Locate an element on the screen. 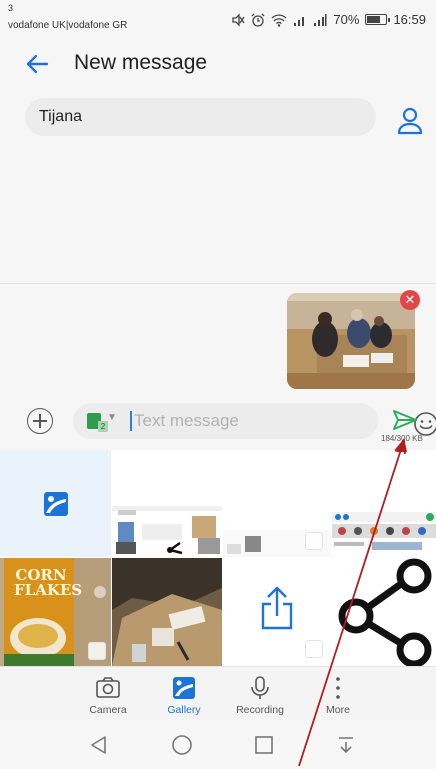  more-icon is located at coordinates (338, 688).